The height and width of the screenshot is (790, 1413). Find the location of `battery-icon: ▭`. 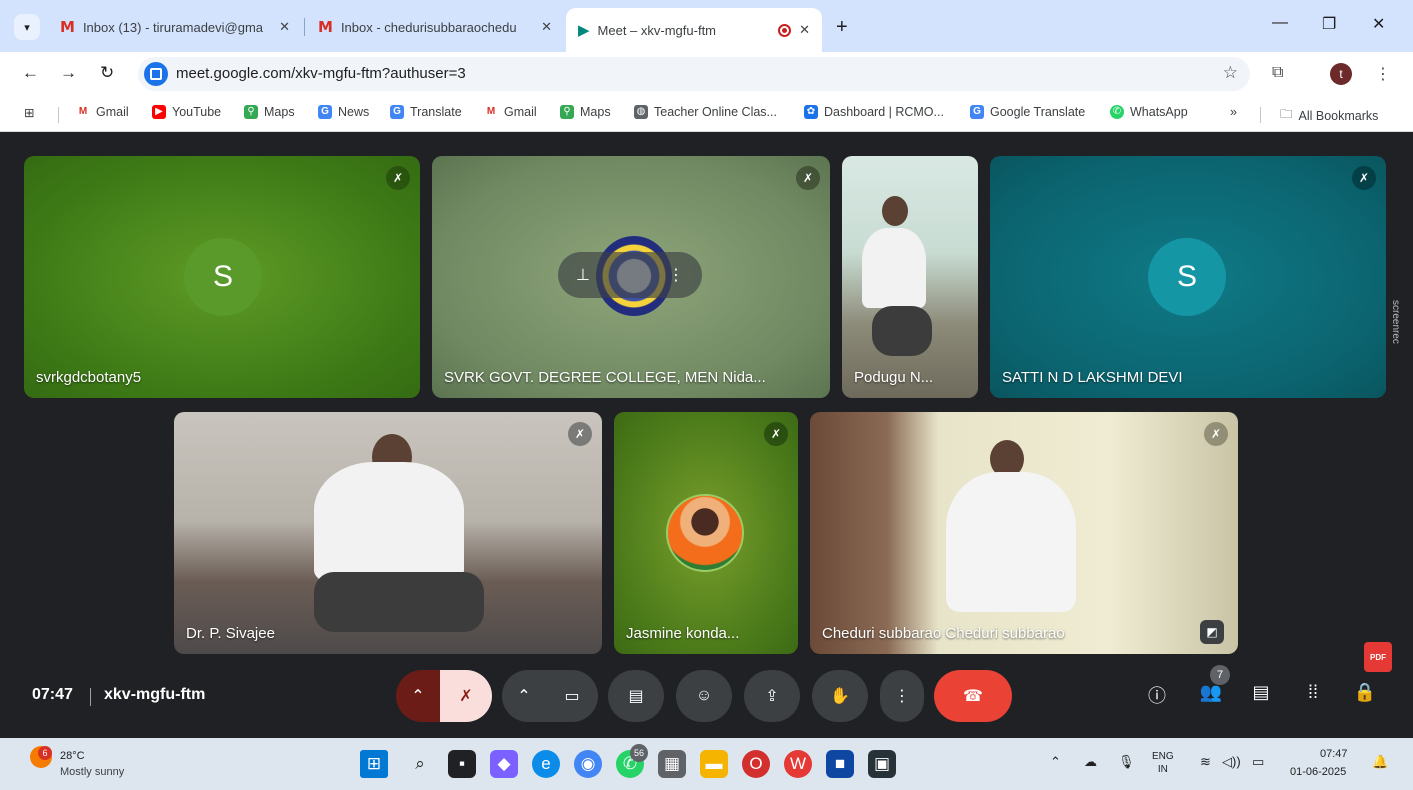

battery-icon: ▭ is located at coordinates (1258, 762).